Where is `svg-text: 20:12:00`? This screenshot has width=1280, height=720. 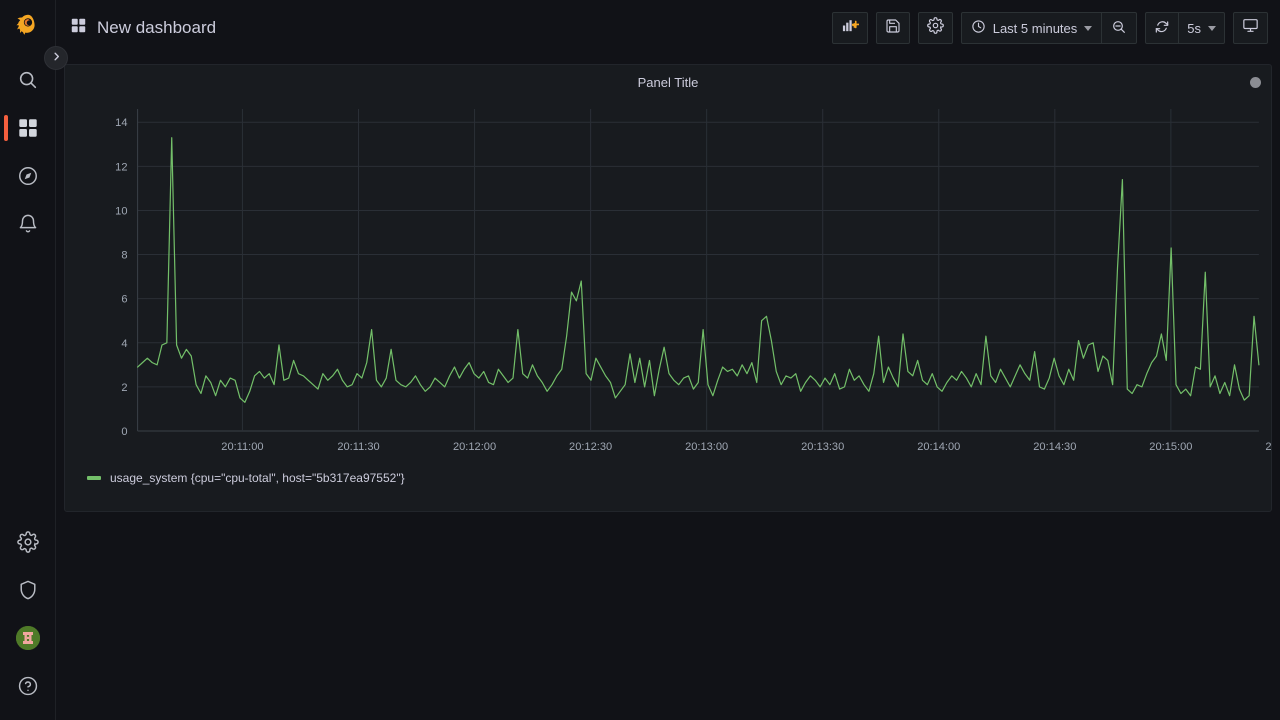
svg-text: 20:12:00 is located at coordinates (474, 447).